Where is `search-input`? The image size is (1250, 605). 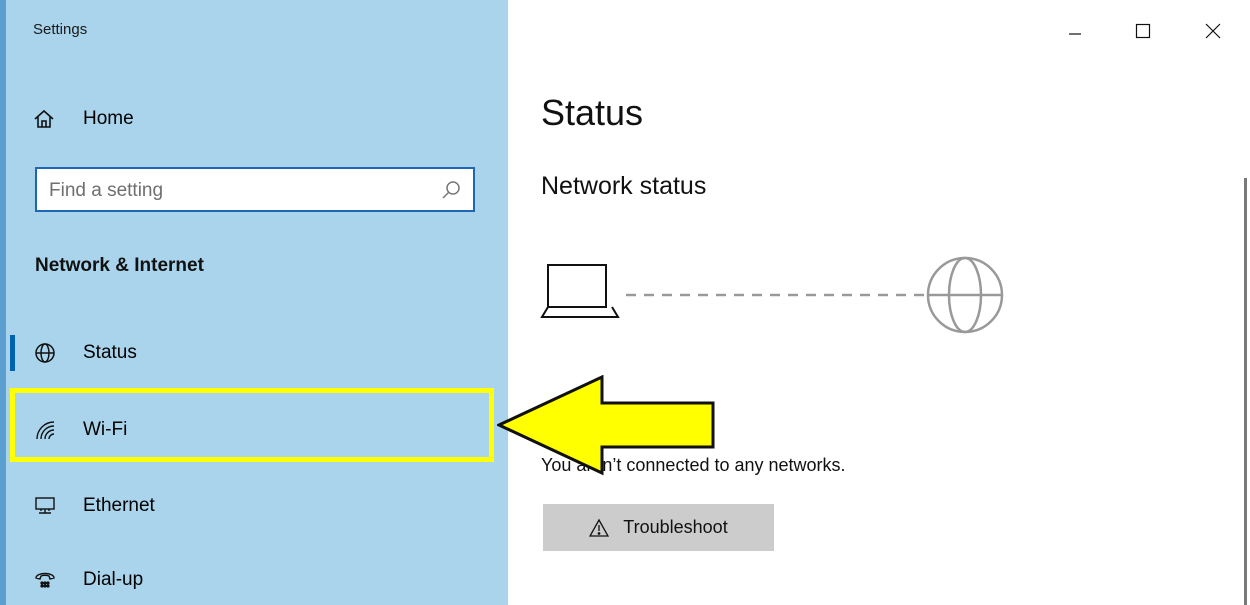 search-input is located at coordinates (246, 190).